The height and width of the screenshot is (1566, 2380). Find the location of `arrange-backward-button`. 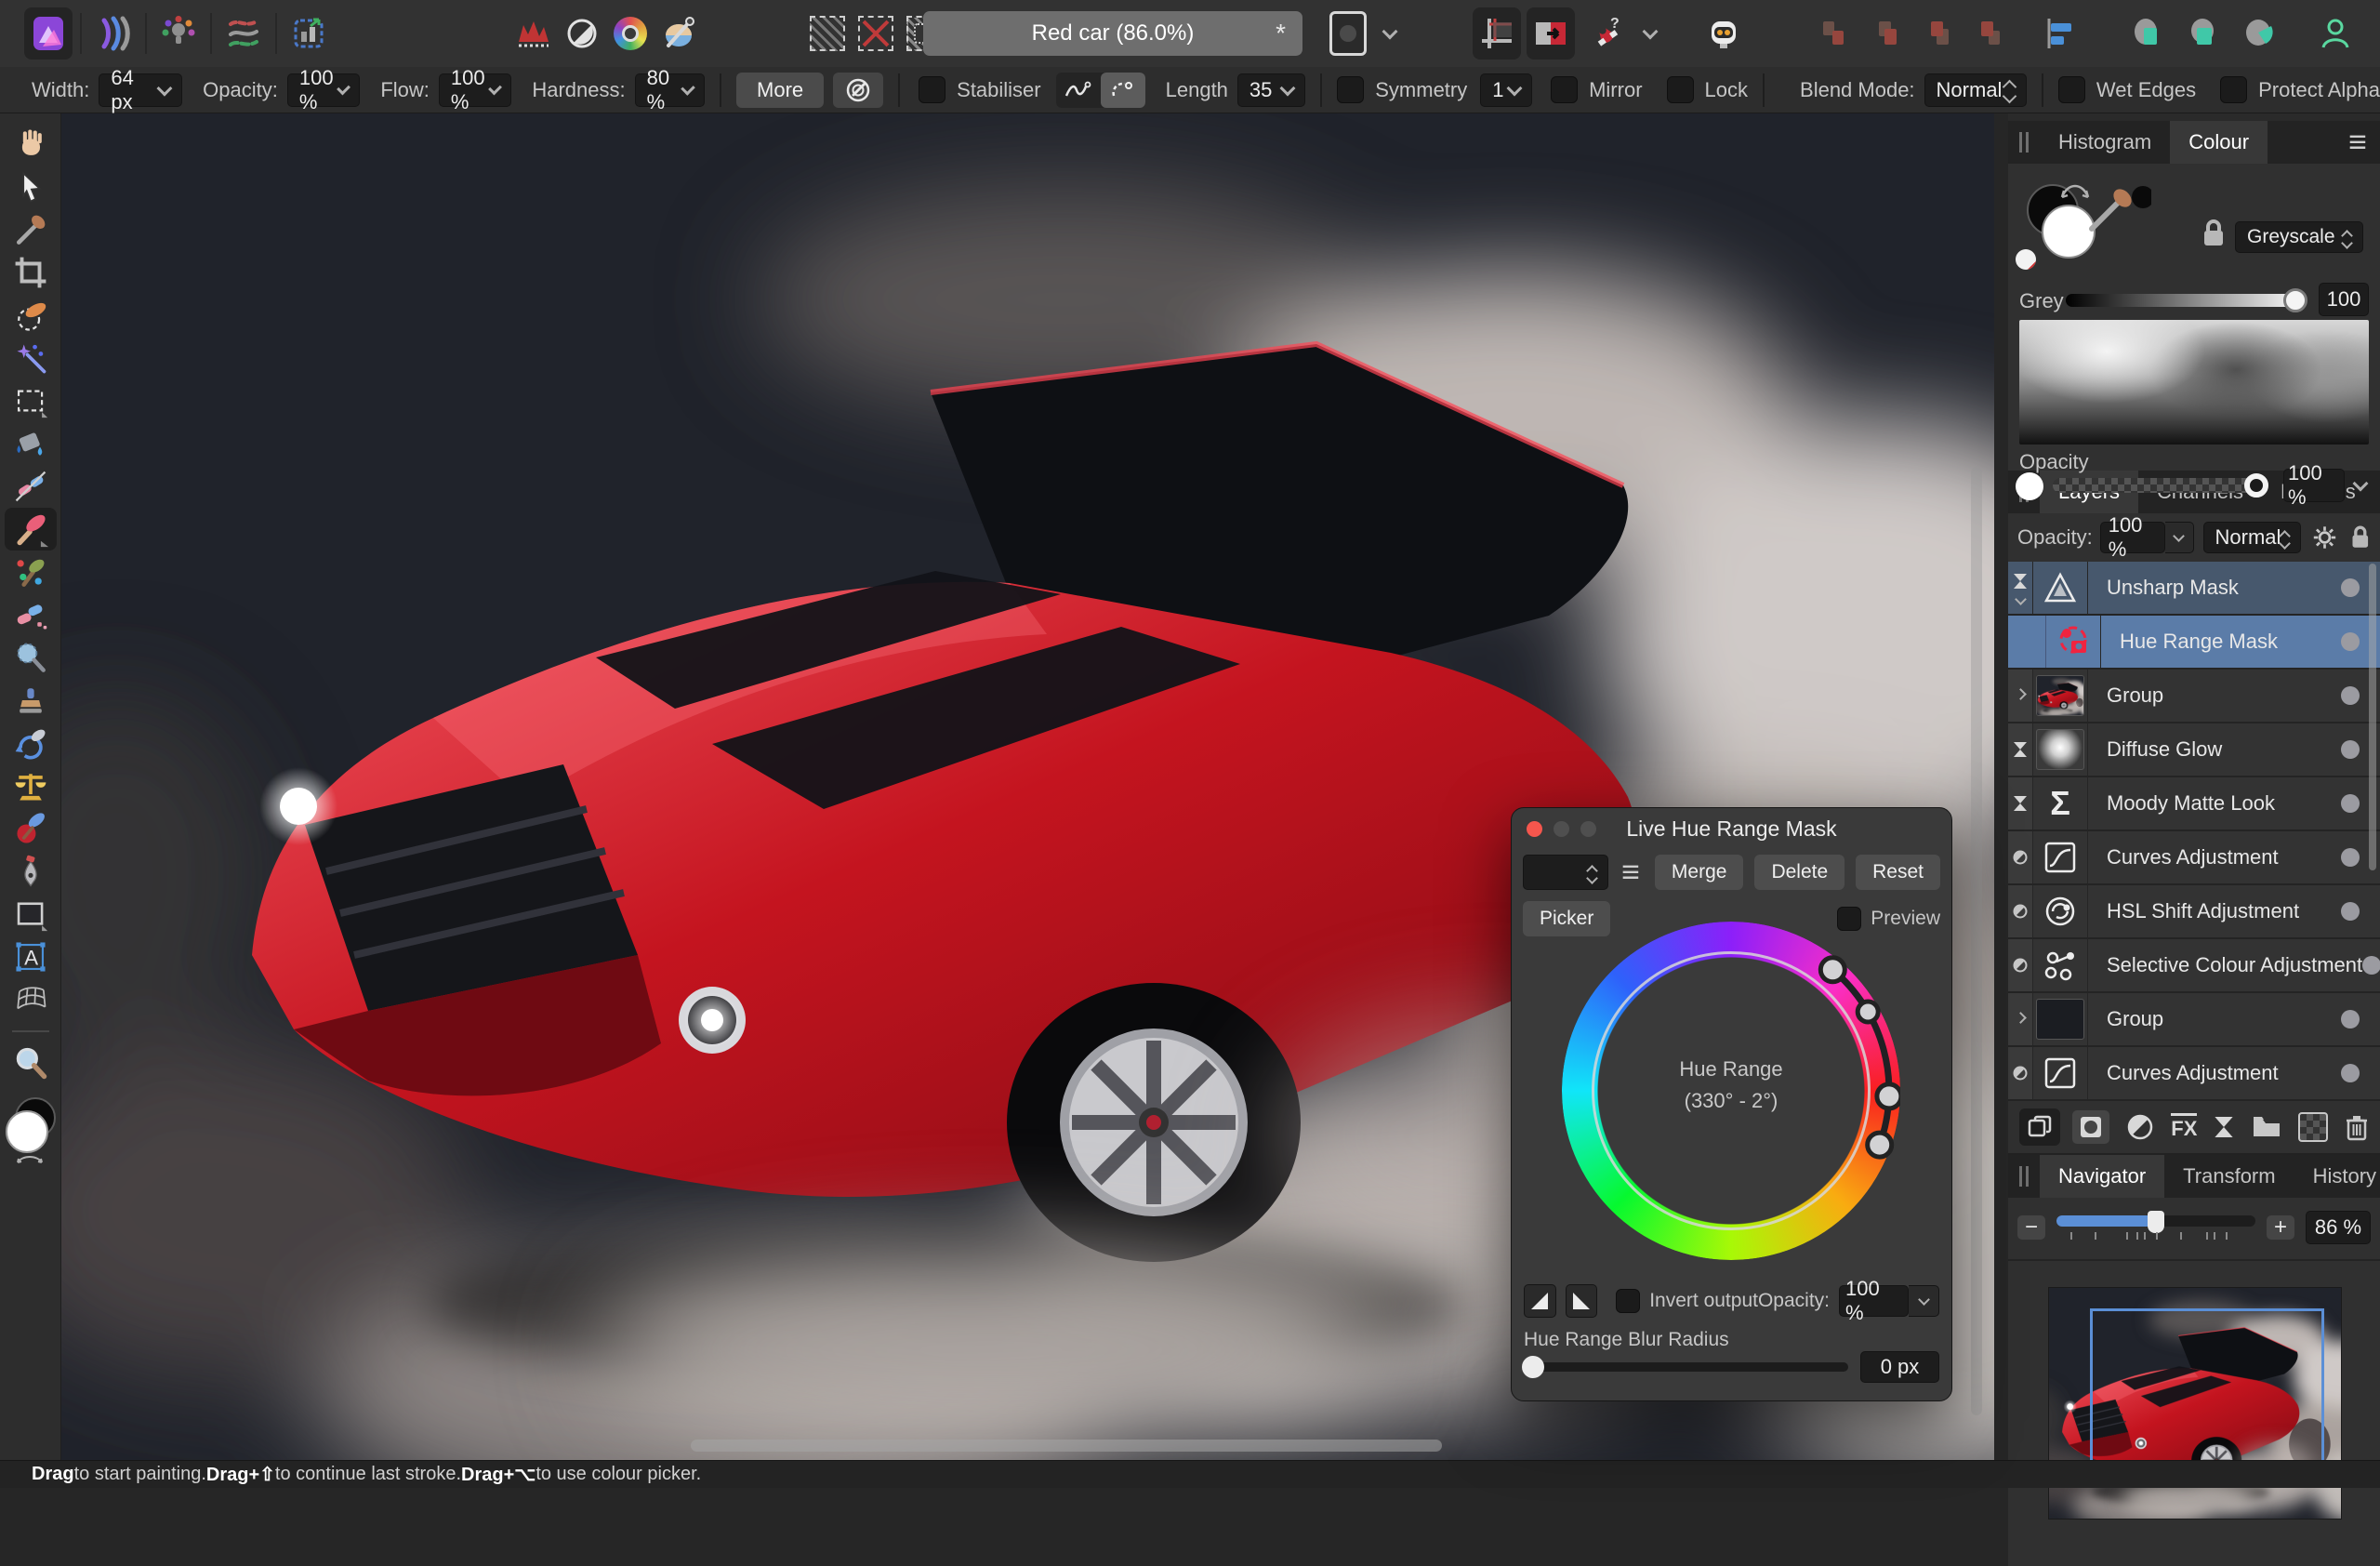

arrange-backward-button is located at coordinates (1887, 33).